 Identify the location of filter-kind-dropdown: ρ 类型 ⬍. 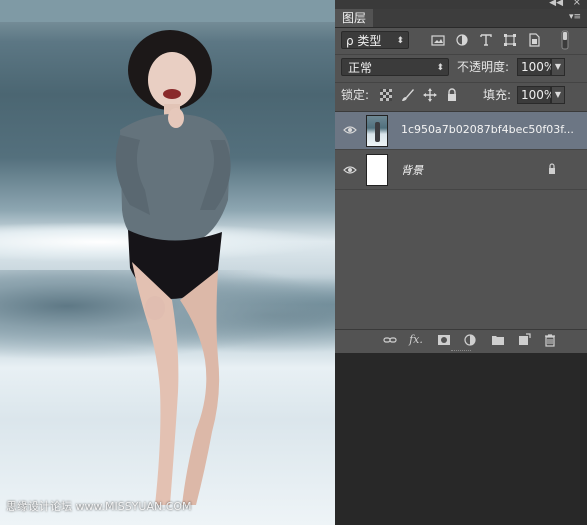
(375, 40).